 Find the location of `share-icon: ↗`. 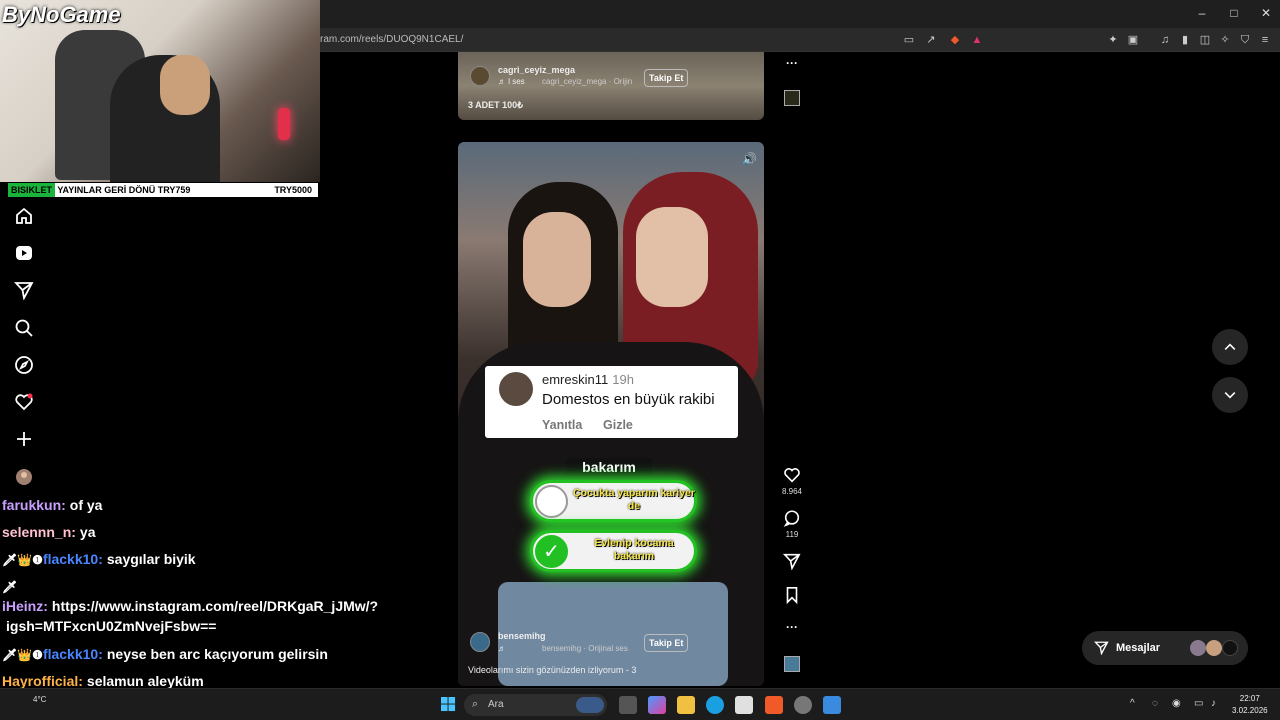

share-icon: ↗ is located at coordinates (931, 40).